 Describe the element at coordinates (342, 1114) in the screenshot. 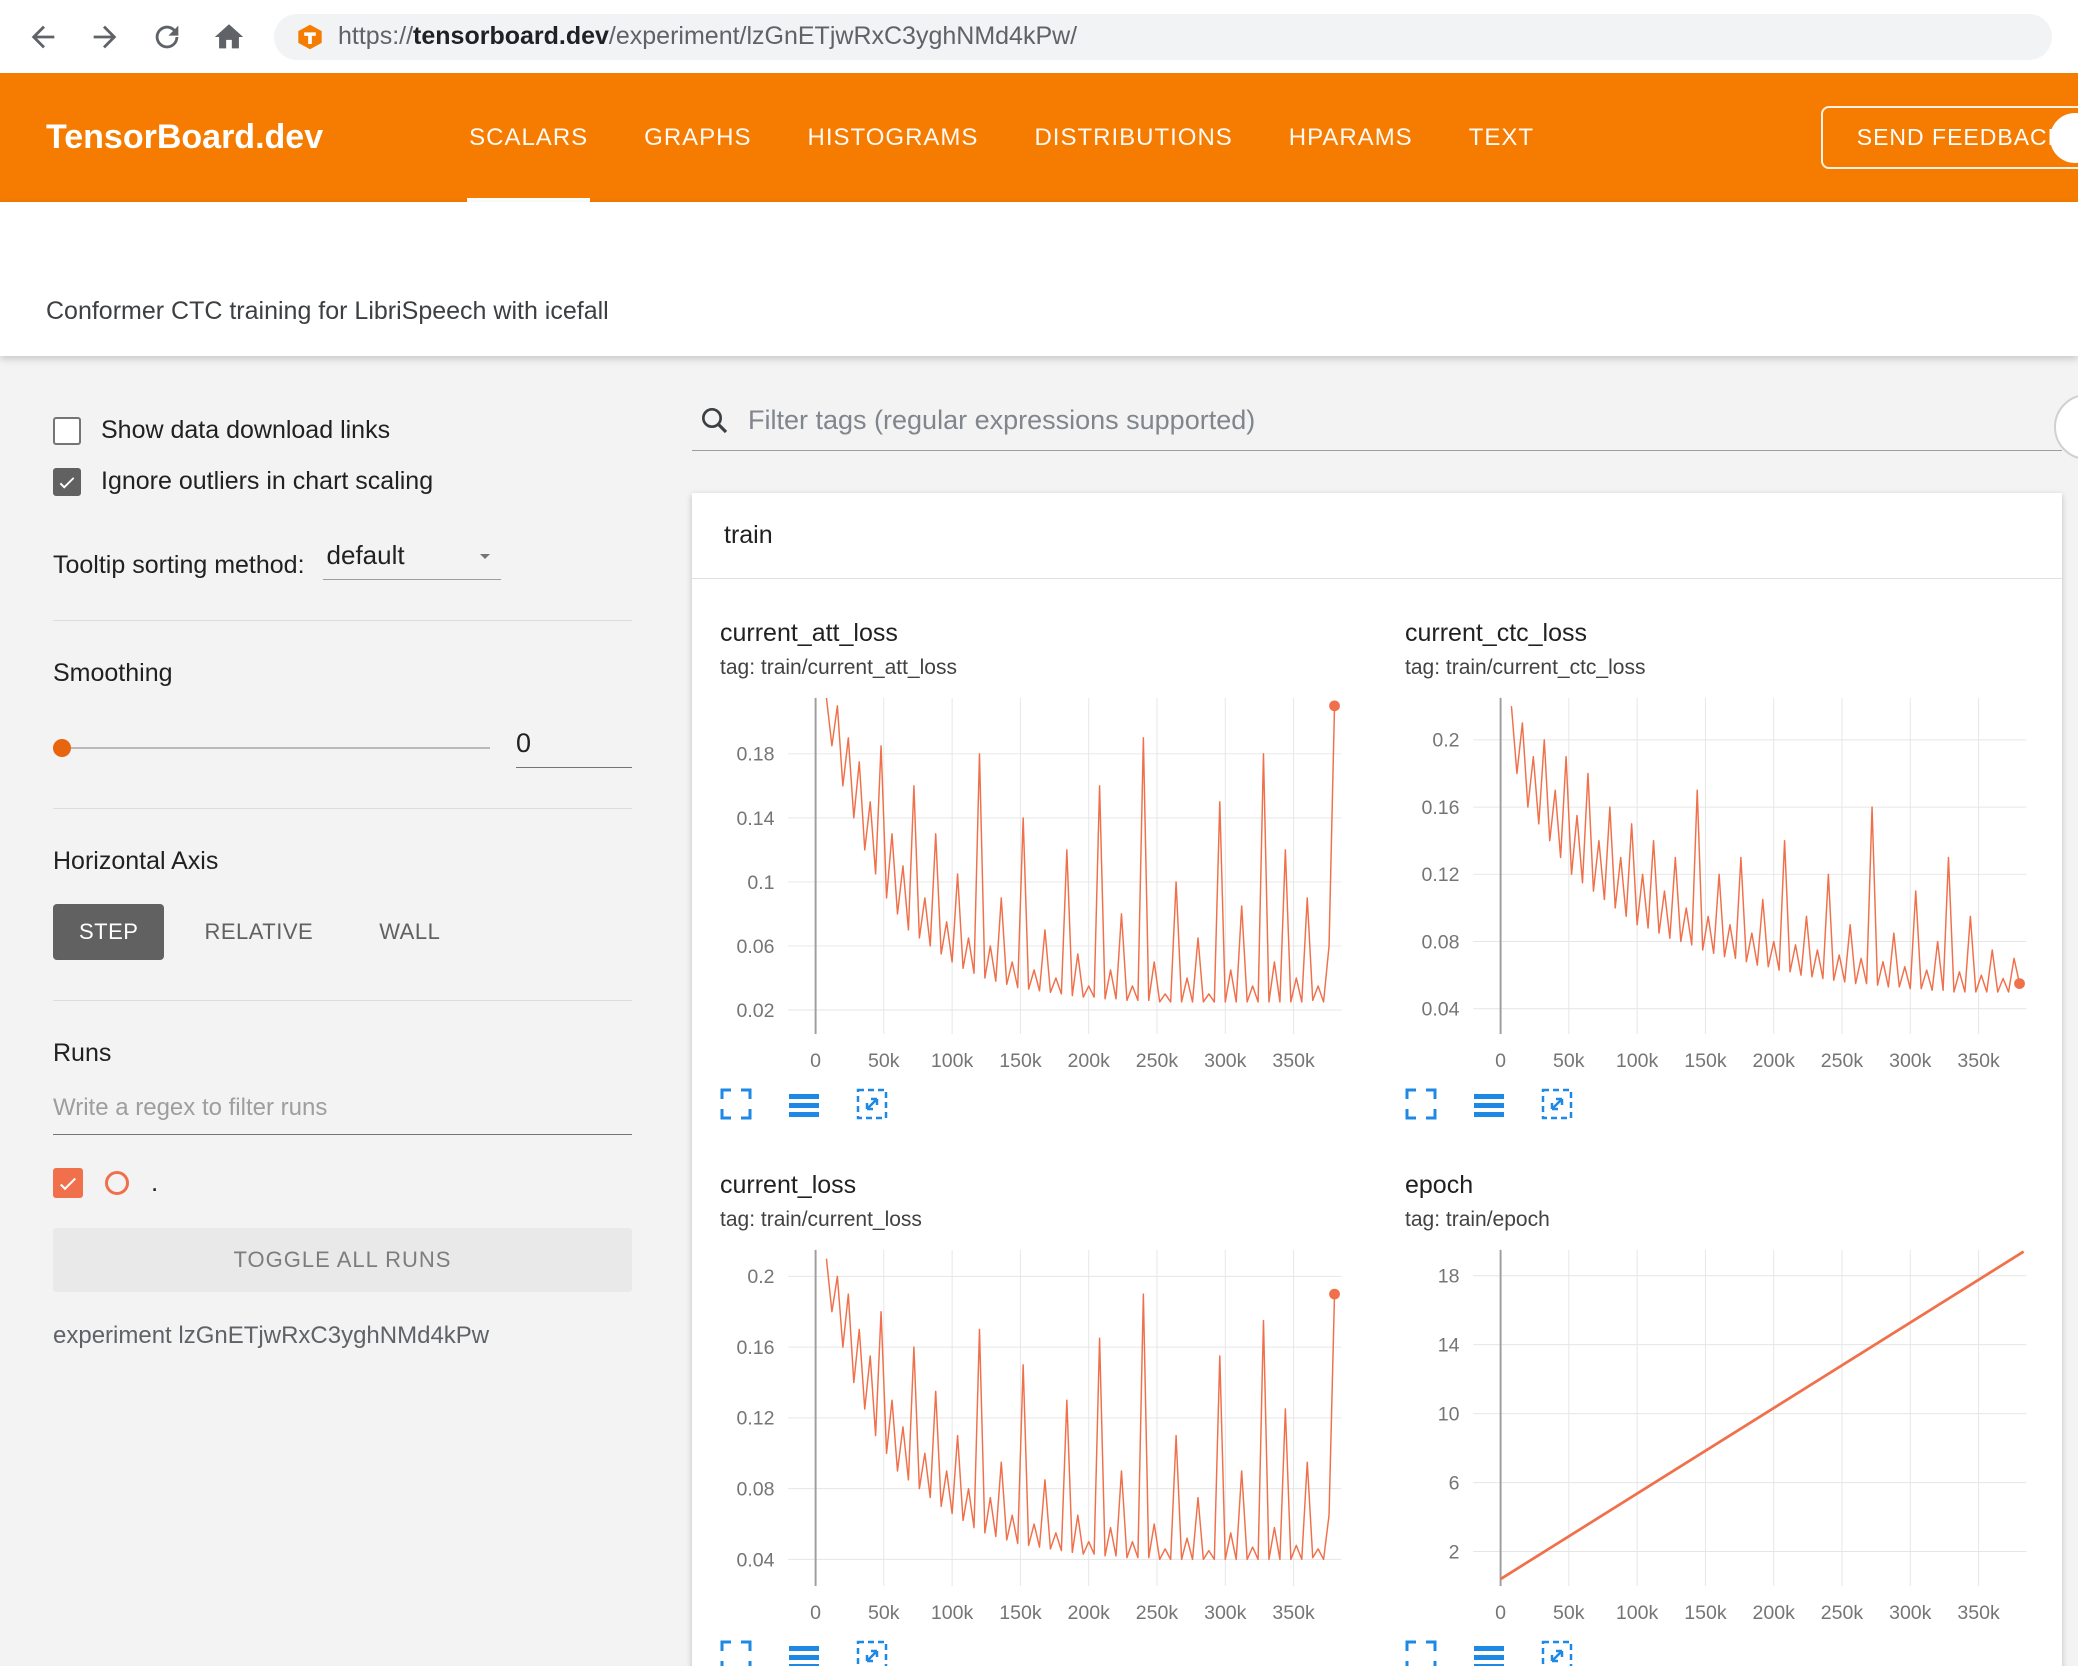

I see `runs-filter-input` at that location.